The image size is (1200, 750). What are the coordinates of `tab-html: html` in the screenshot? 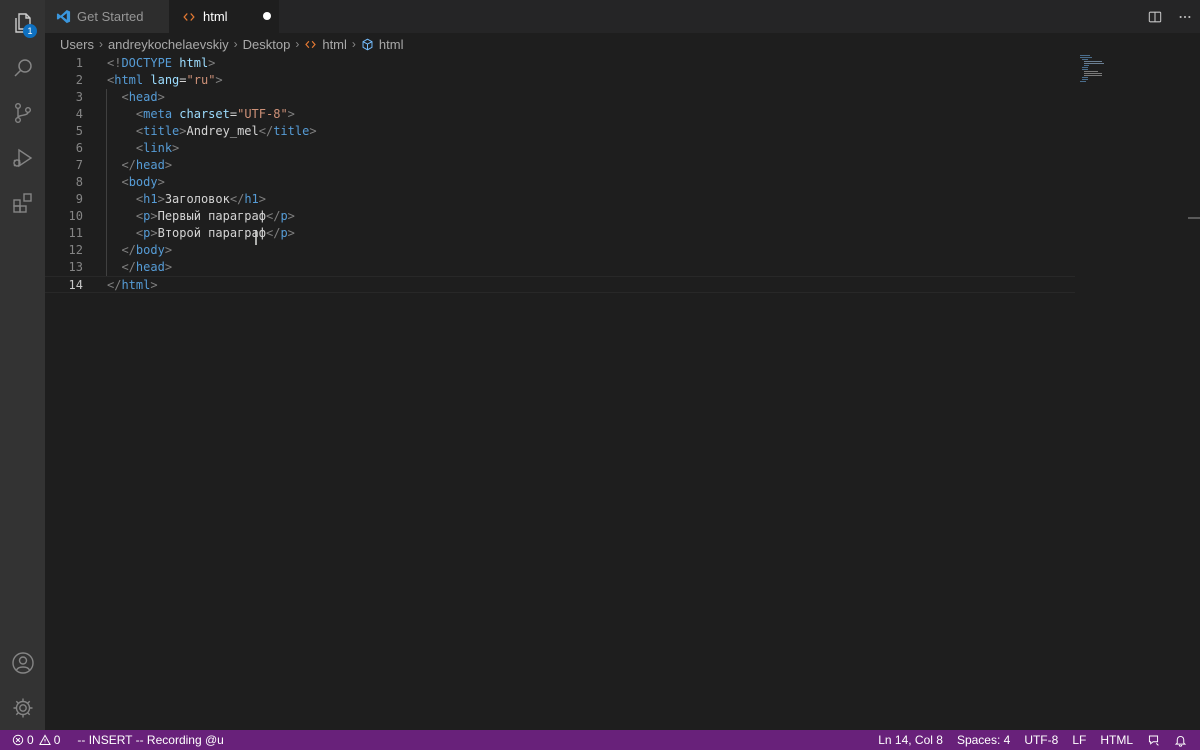 It's located at (224, 16).